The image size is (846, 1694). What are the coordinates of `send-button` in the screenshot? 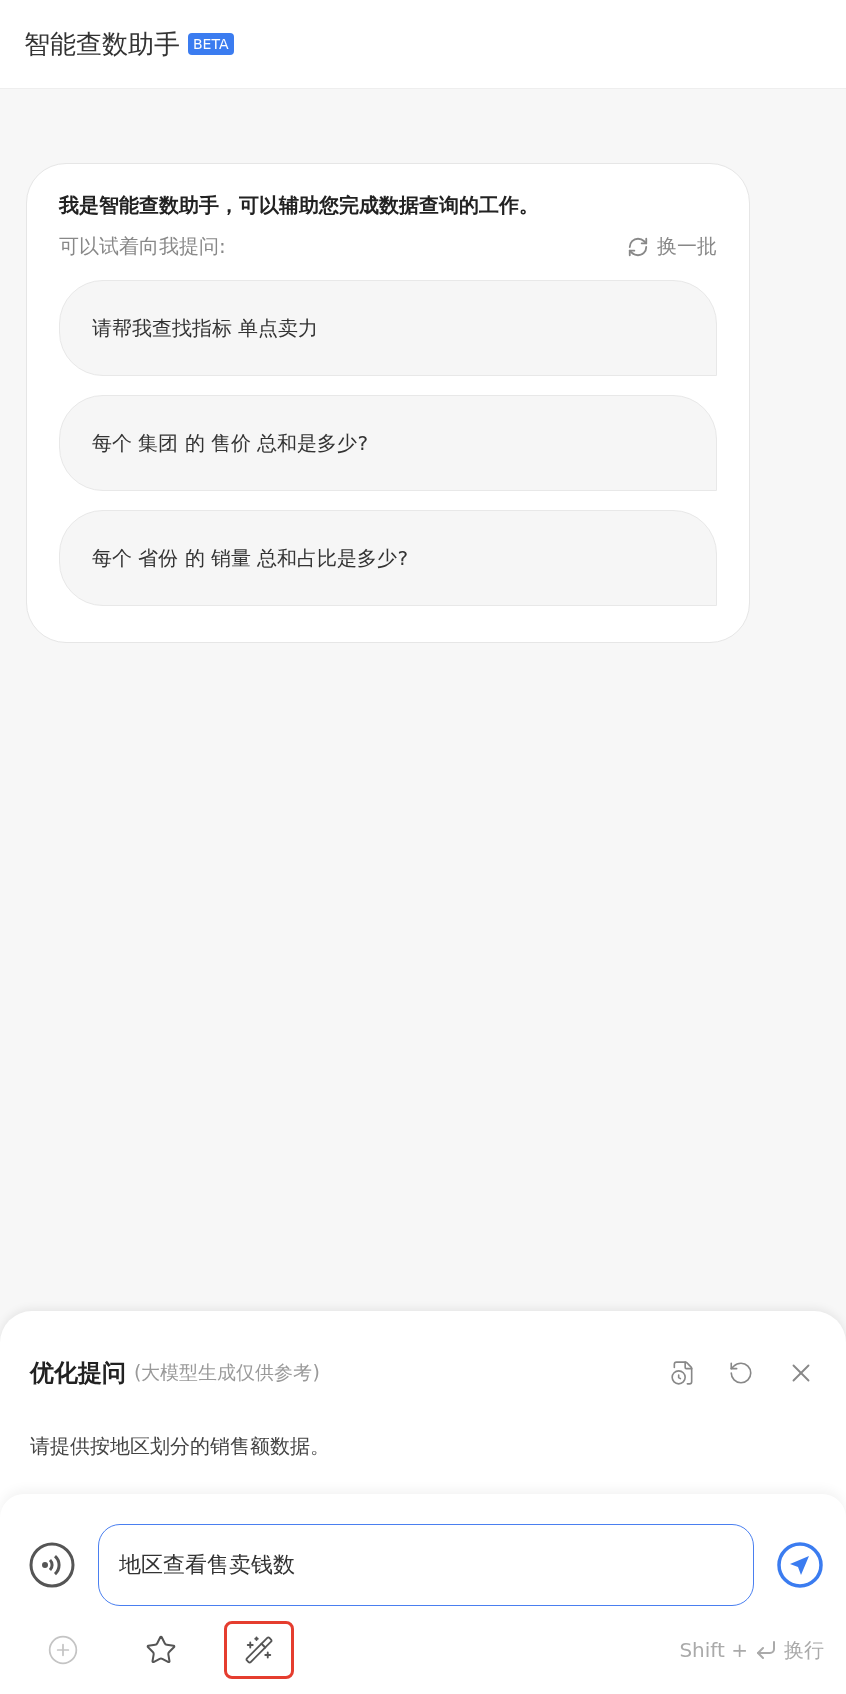 It's located at (800, 1565).